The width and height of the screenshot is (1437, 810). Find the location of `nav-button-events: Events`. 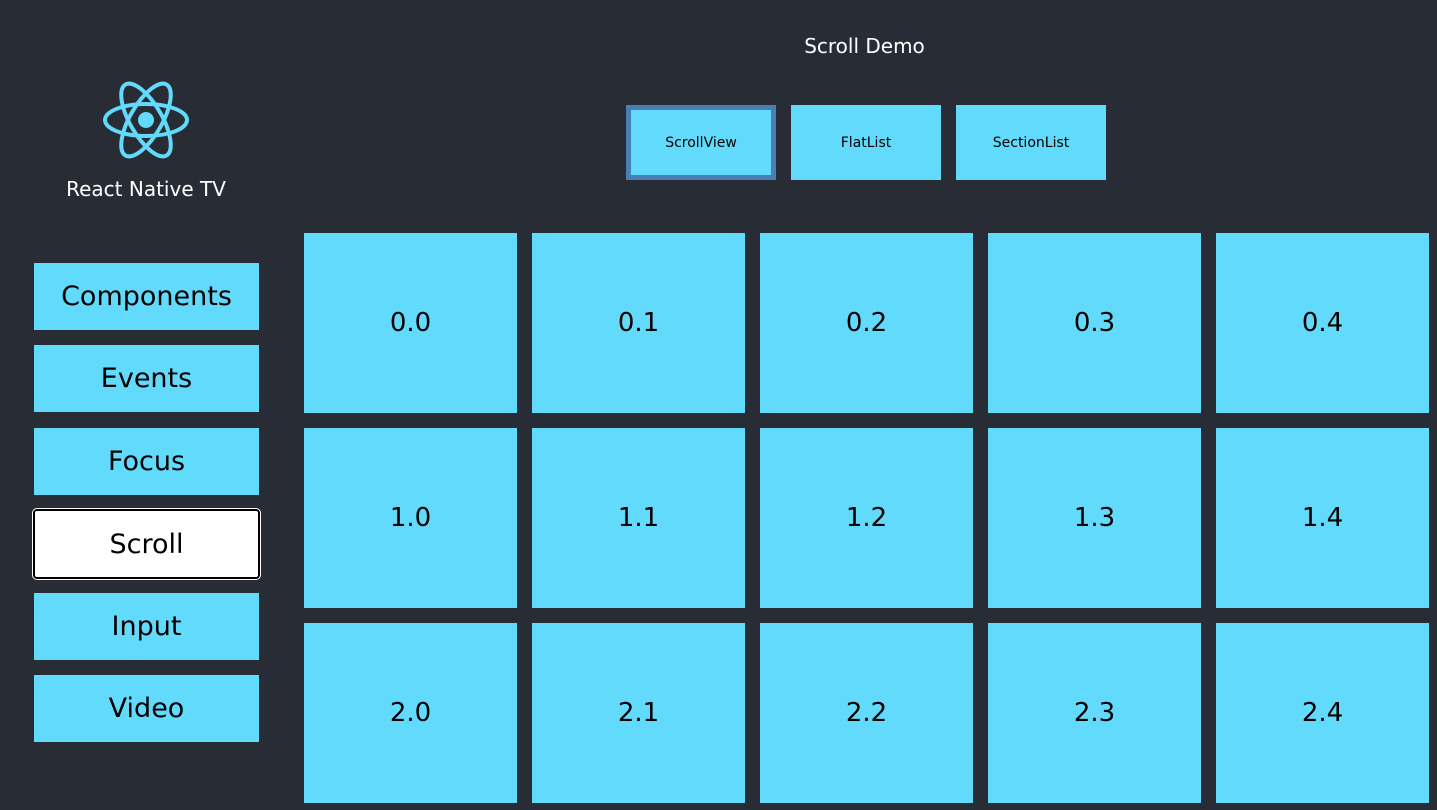

nav-button-events: Events is located at coordinates (146, 378).